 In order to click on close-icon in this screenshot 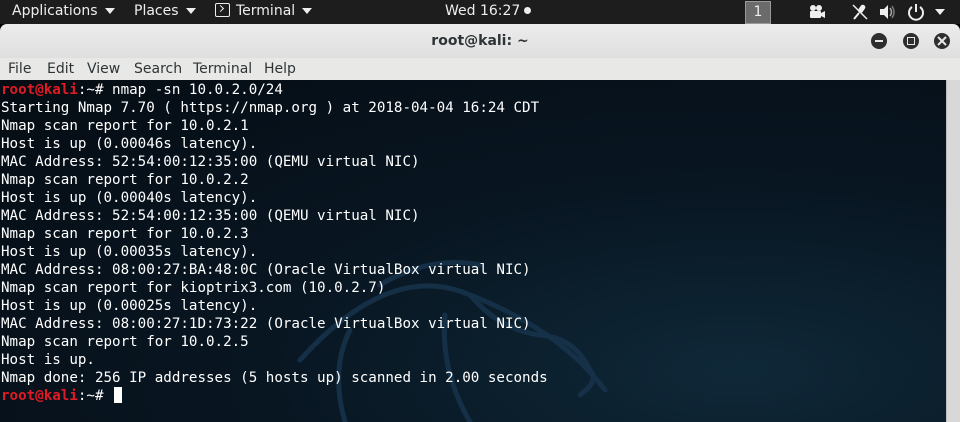, I will do `click(942, 41)`.